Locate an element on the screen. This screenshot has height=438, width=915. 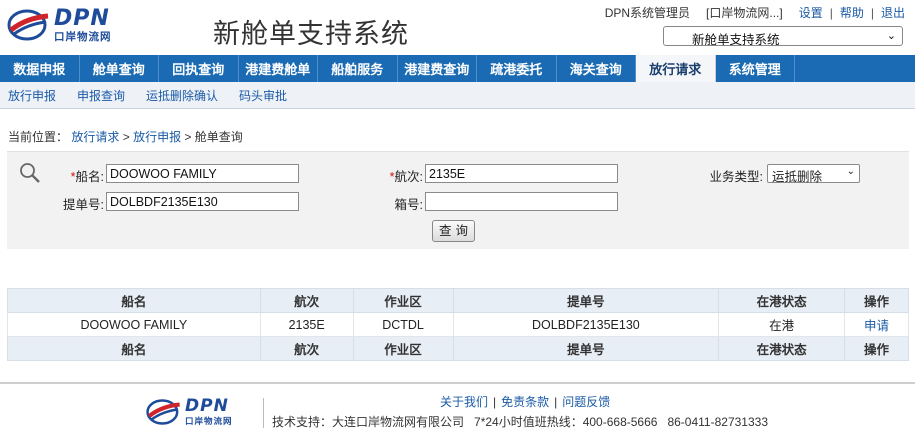
top-links: DPN系统管理员 [口岸物流网...] 设置 | 帮助 | 退出 is located at coordinates (755, 12).